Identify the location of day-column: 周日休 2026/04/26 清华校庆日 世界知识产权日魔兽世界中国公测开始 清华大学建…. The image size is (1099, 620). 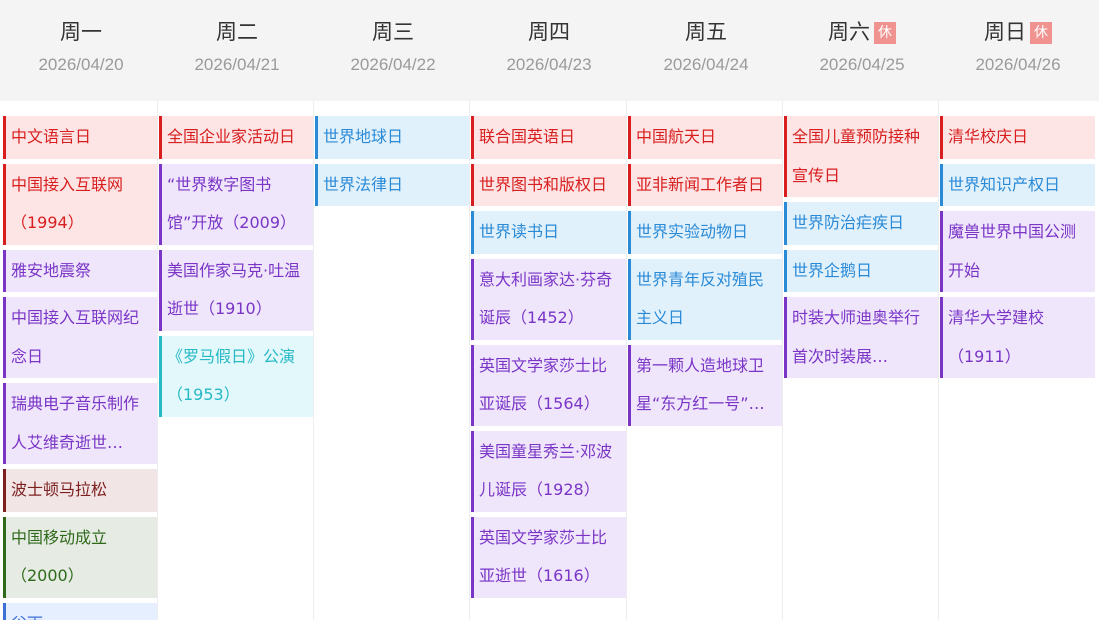
(1018, 310).